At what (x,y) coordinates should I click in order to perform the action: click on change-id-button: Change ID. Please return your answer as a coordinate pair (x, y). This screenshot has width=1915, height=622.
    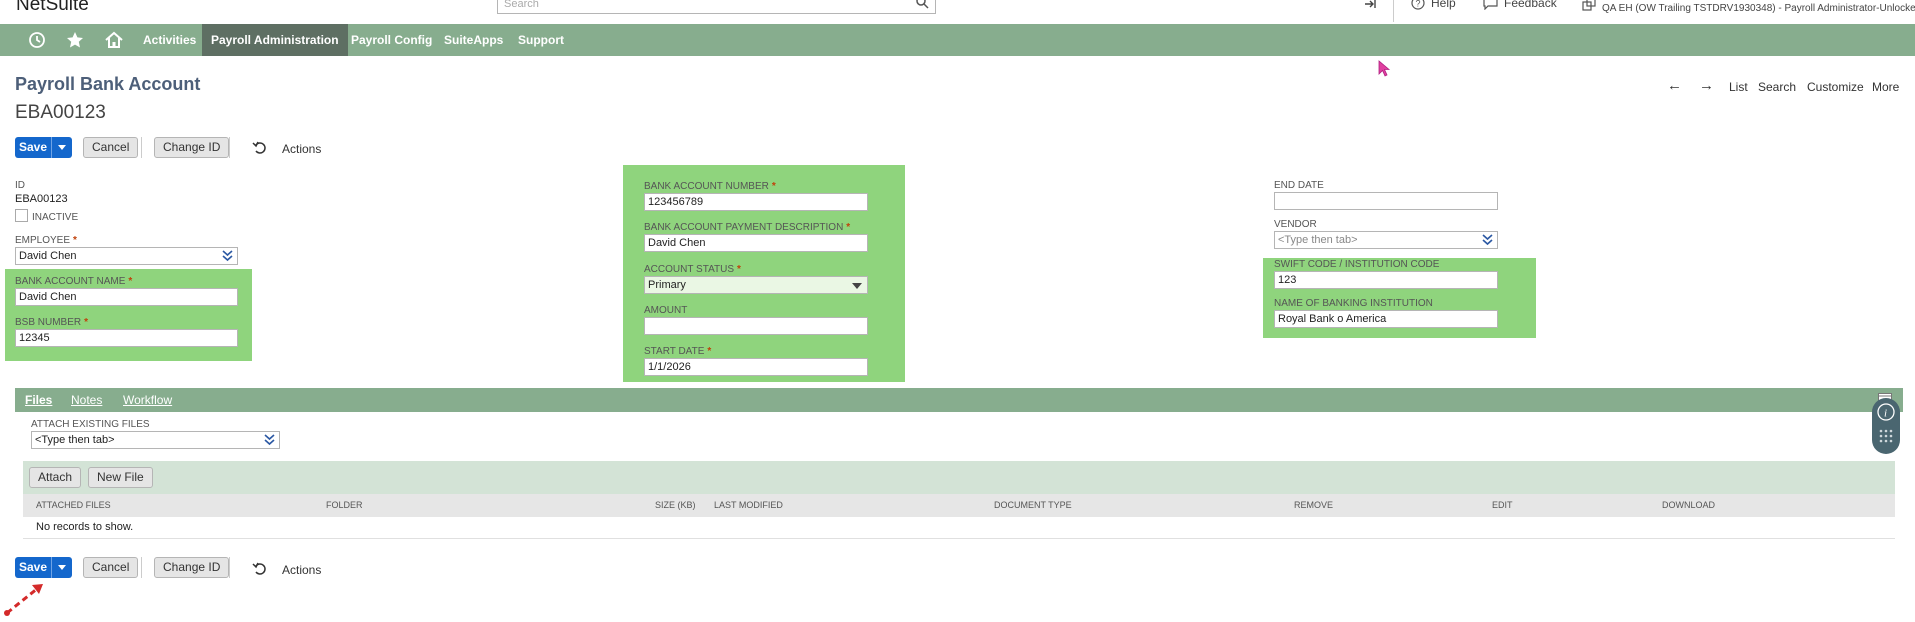
    Looking at the image, I should click on (192, 147).